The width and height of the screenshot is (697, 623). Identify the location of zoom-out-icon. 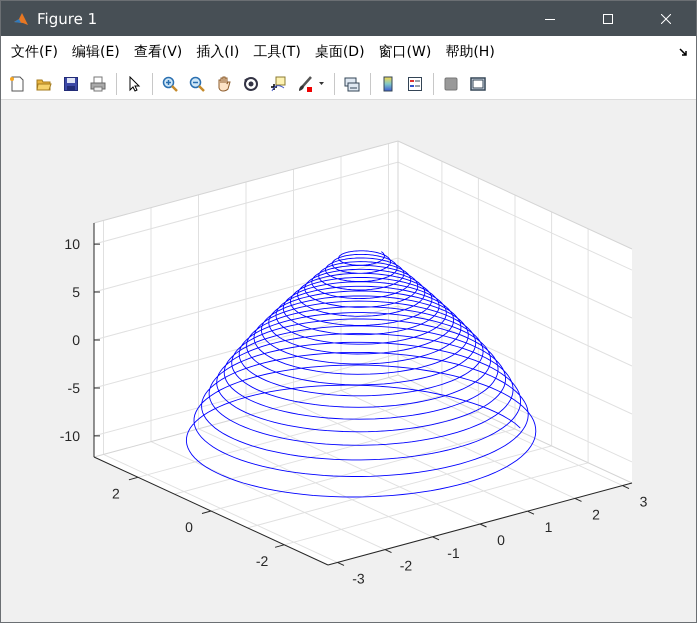
(197, 84).